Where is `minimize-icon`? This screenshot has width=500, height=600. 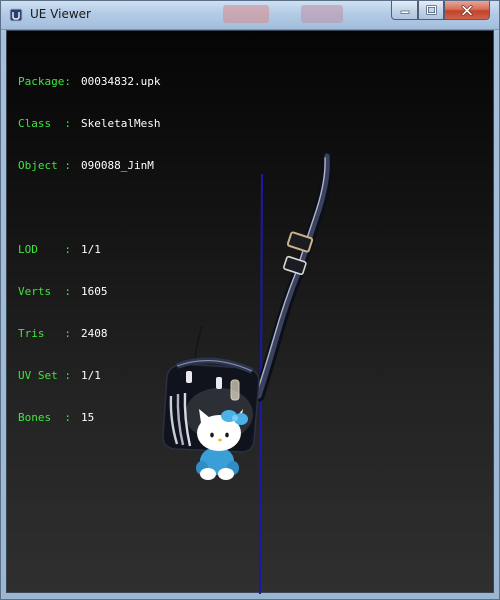
minimize-icon is located at coordinates (404, 12).